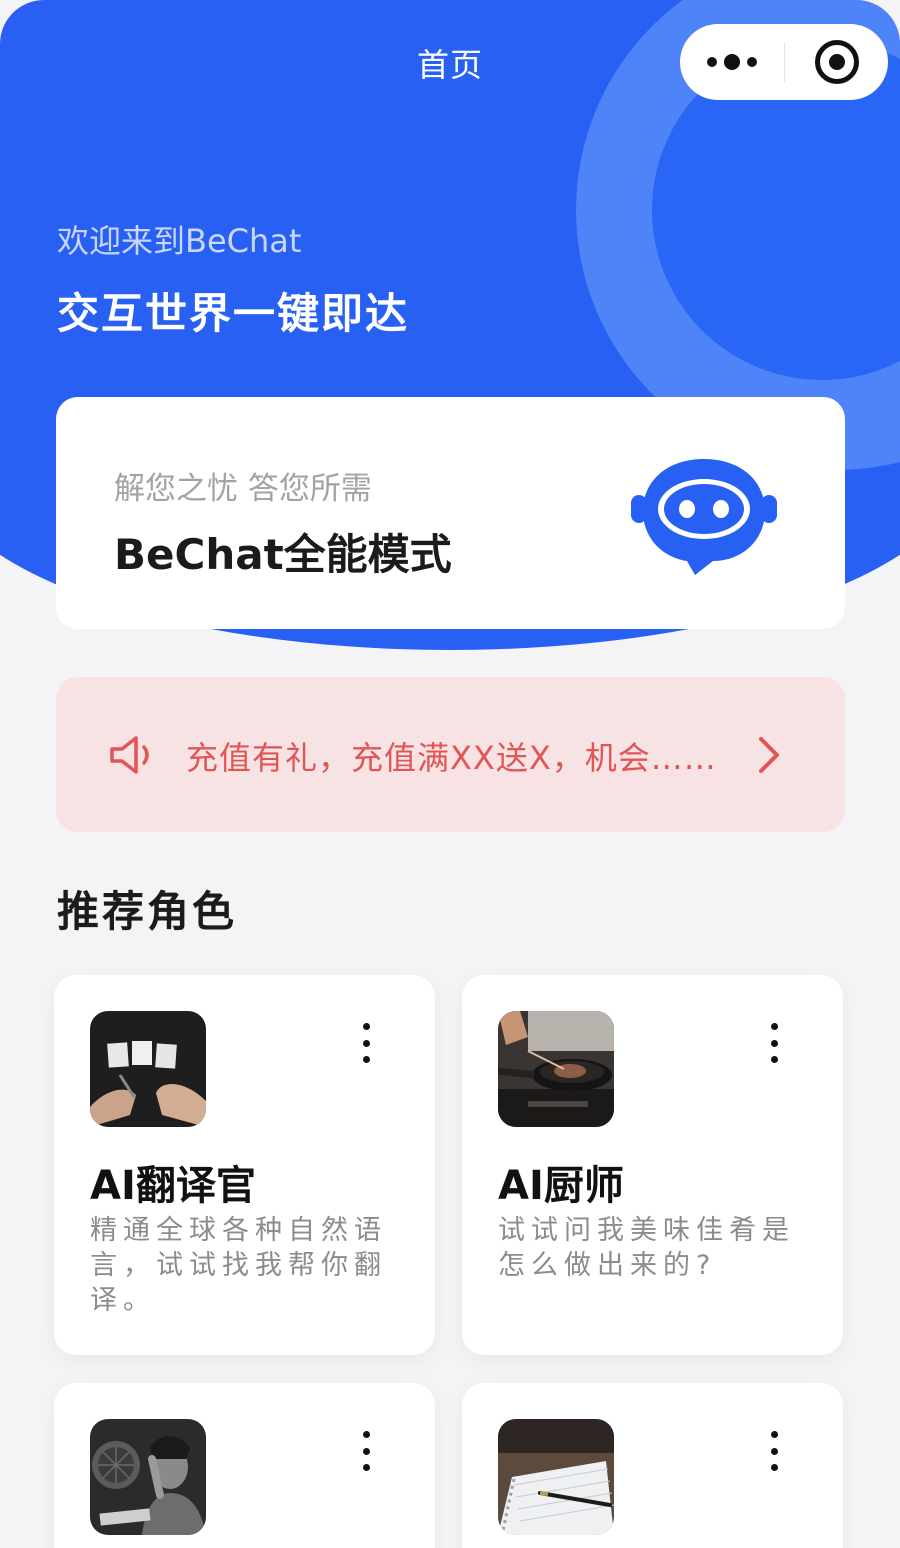  What do you see at coordinates (129, 755) in the screenshot?
I see `speaker-icon` at bounding box center [129, 755].